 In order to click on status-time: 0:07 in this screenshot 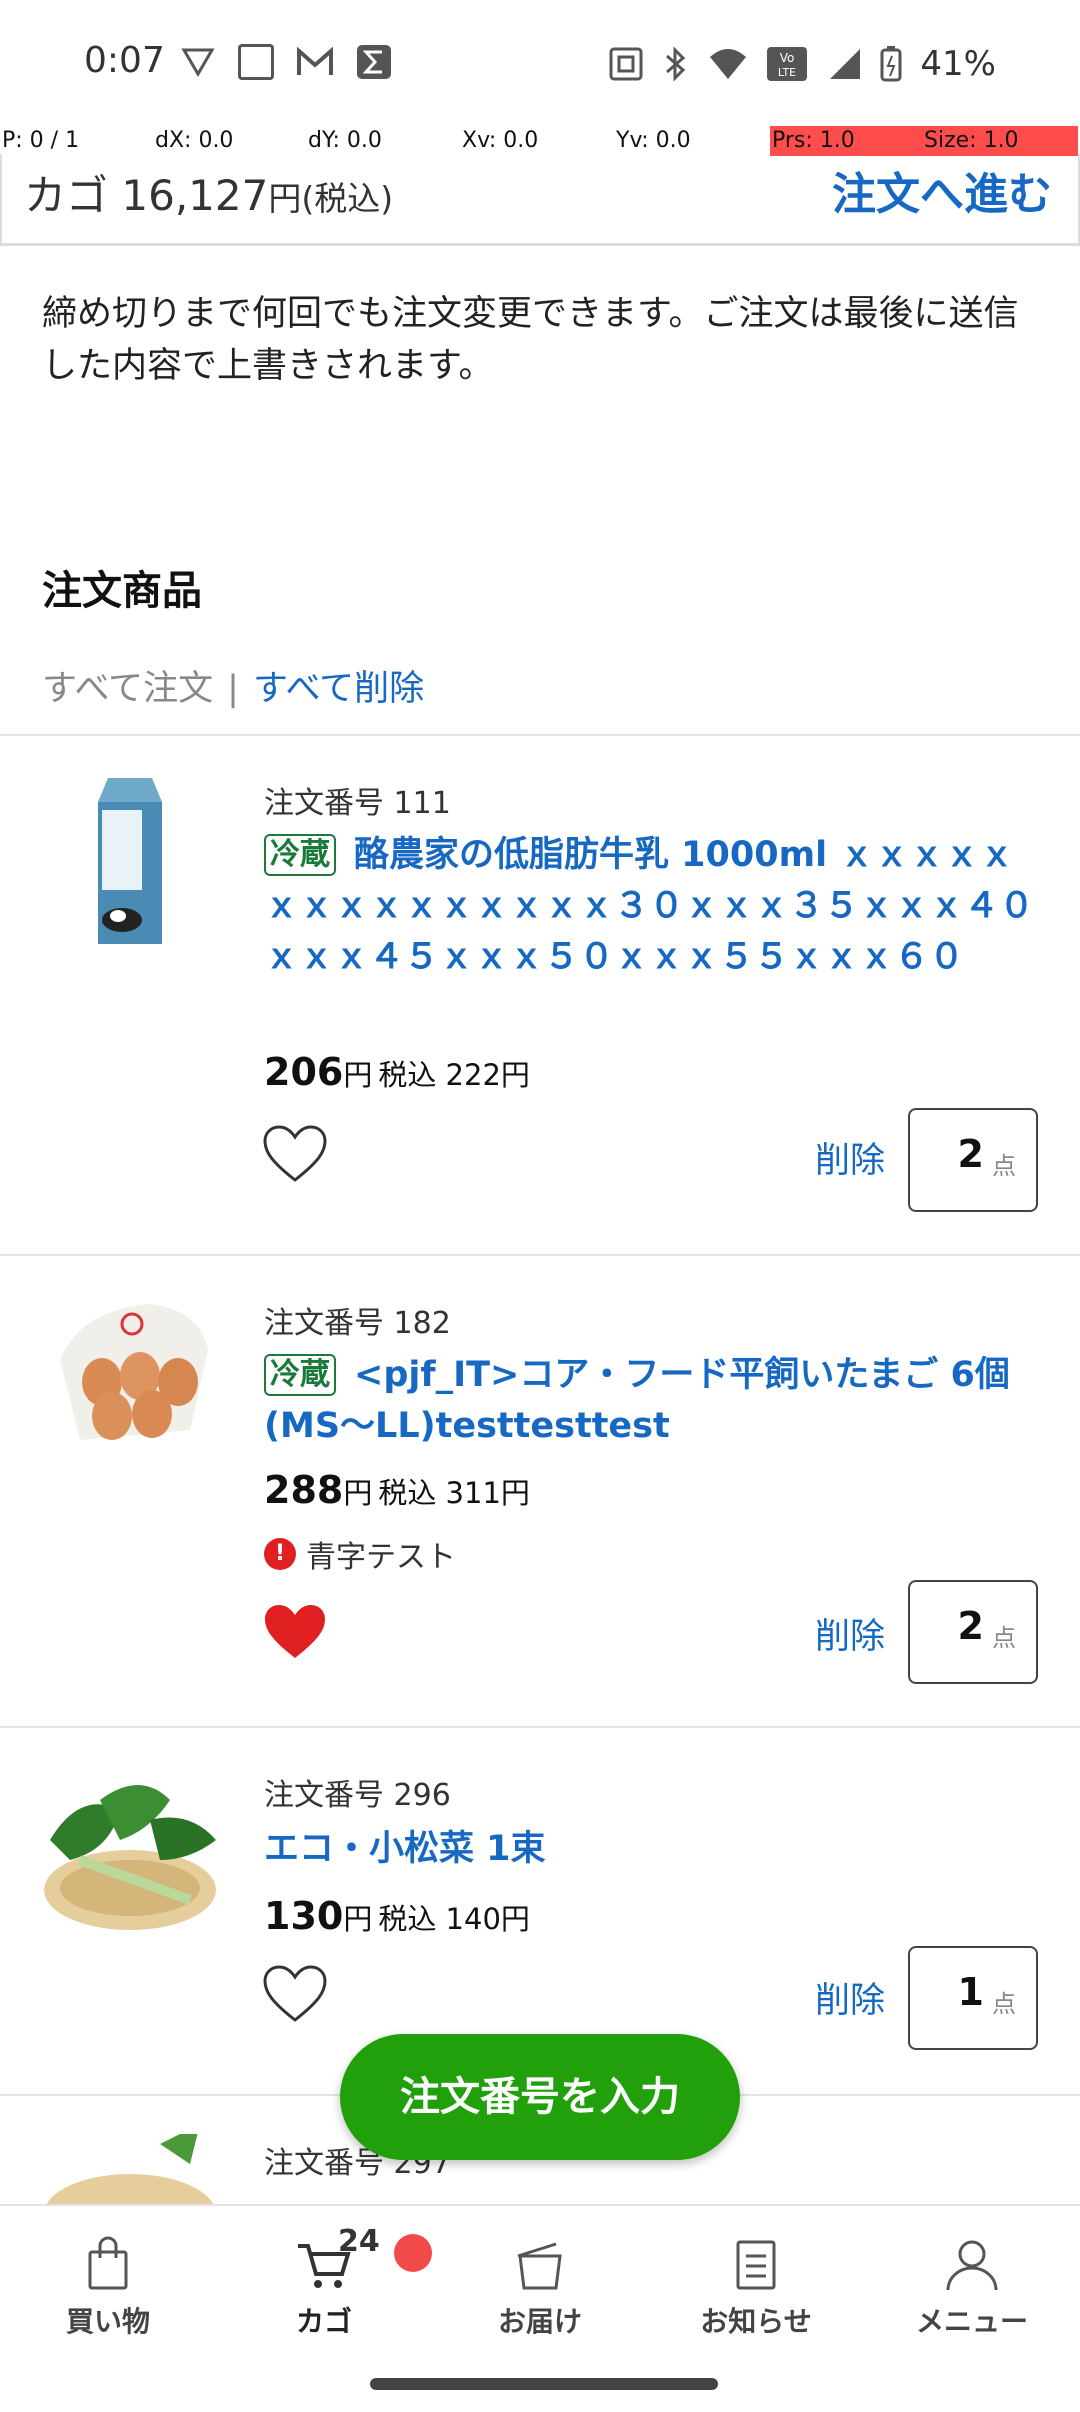, I will do `click(124, 60)`.